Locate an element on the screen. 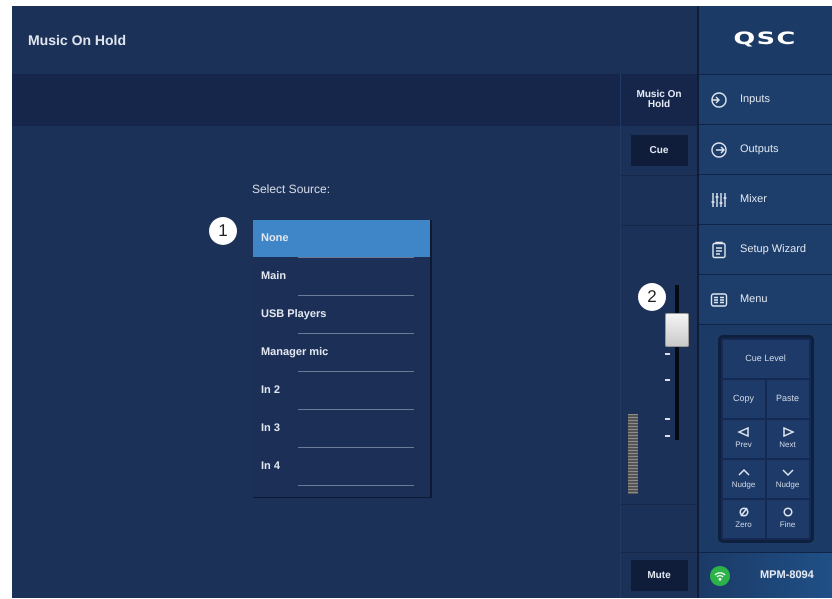  nav-item: Outputs is located at coordinates (765, 149).